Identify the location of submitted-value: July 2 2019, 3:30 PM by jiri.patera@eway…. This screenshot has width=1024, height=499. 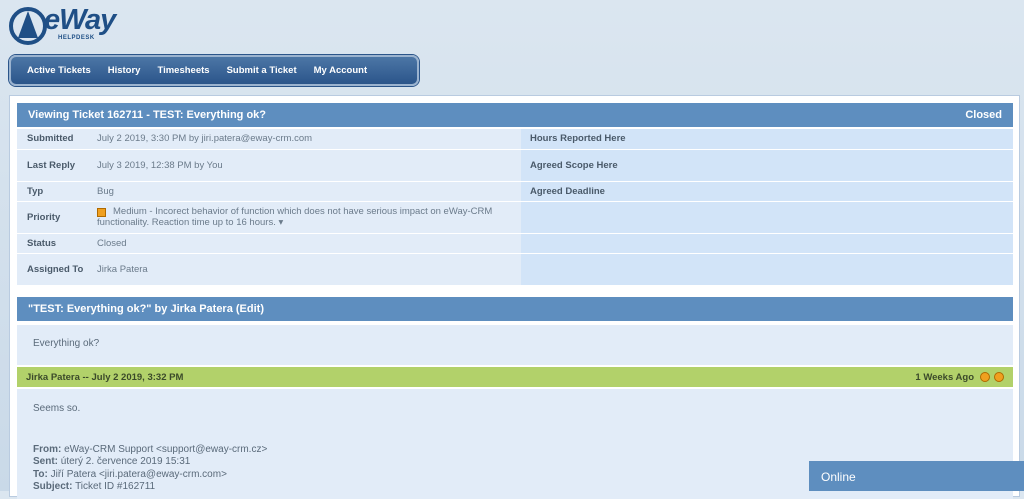
(302, 139).